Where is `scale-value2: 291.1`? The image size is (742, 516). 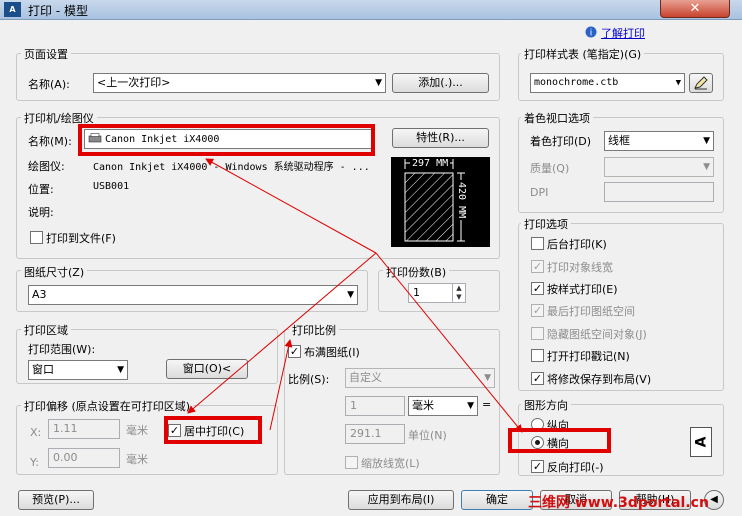 scale-value2: 291.1 is located at coordinates (366, 433).